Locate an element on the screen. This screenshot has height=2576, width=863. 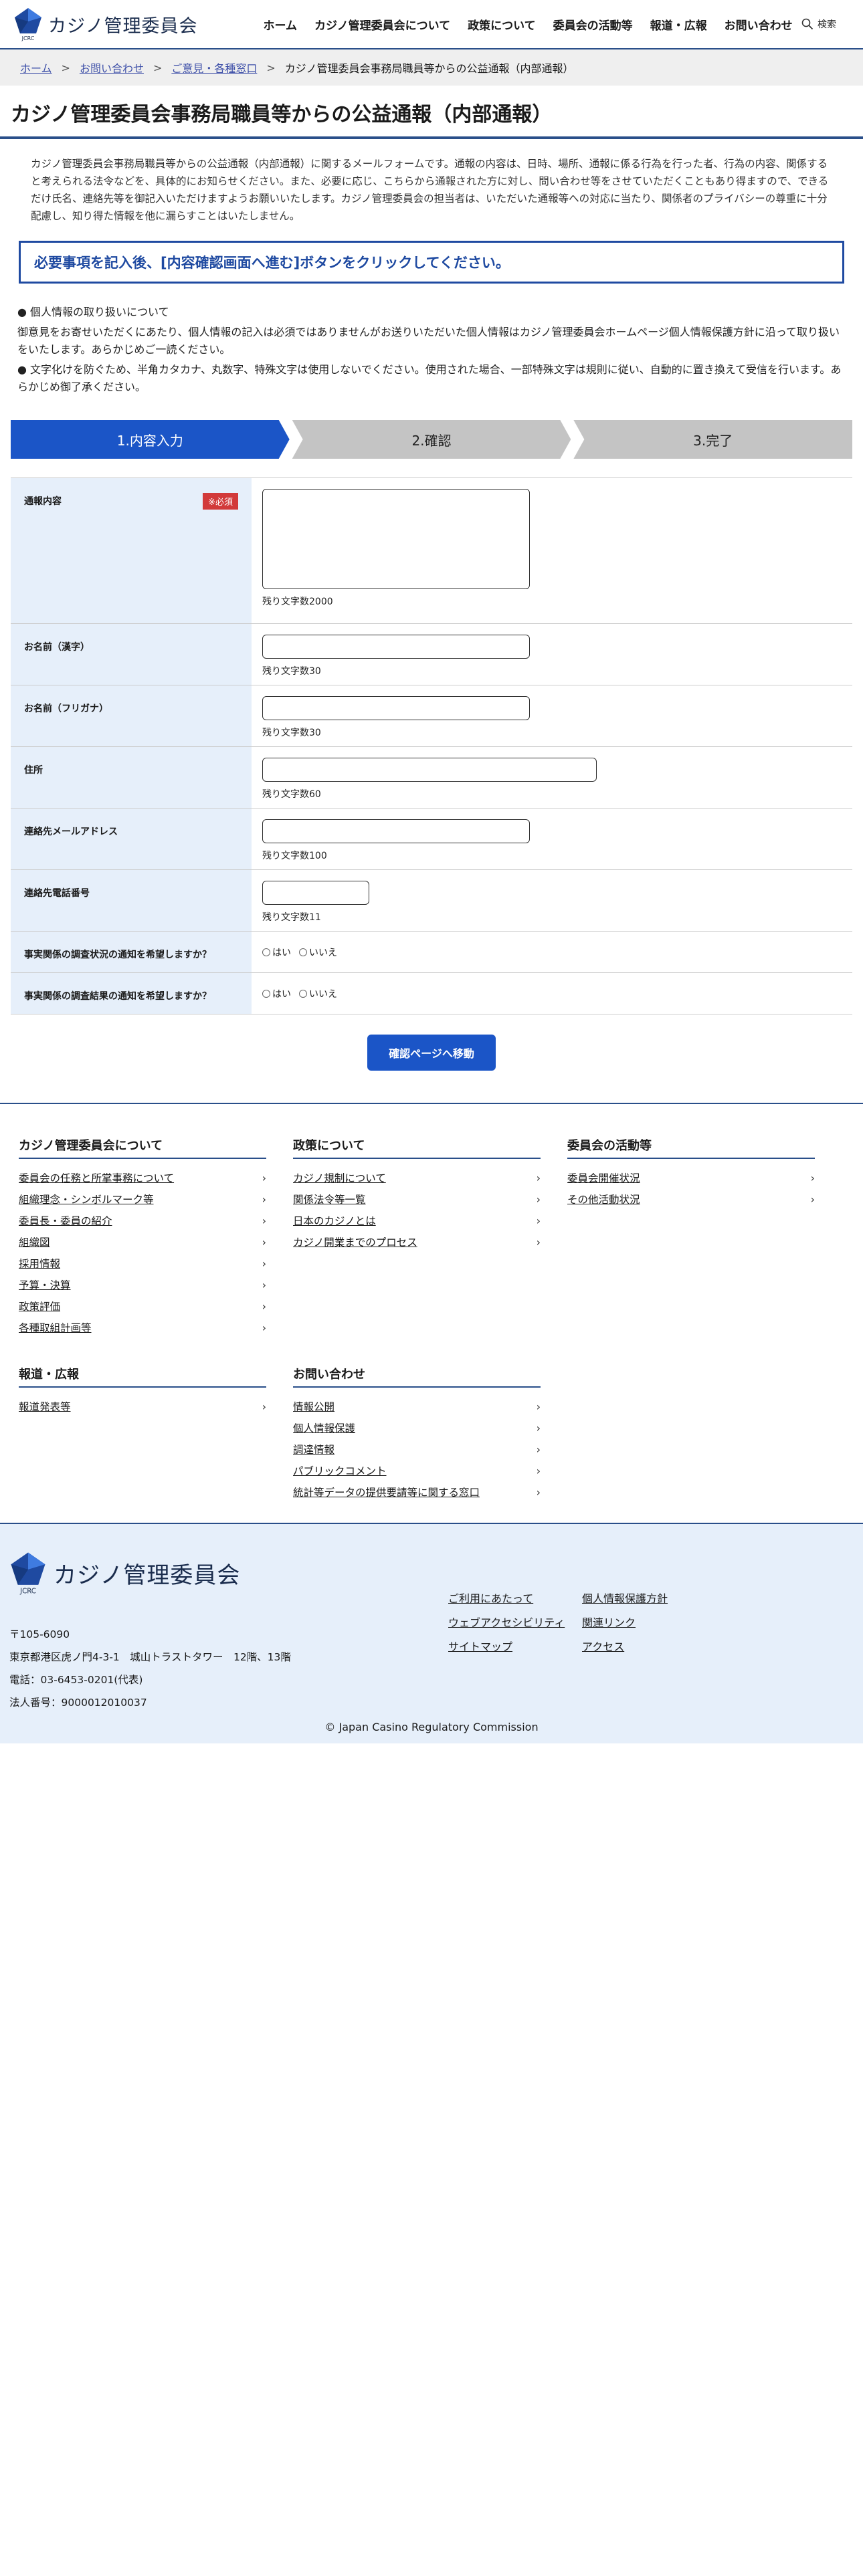
footer-link-item: 組織理念・シンボルマーク等 › is located at coordinates (142, 1199).